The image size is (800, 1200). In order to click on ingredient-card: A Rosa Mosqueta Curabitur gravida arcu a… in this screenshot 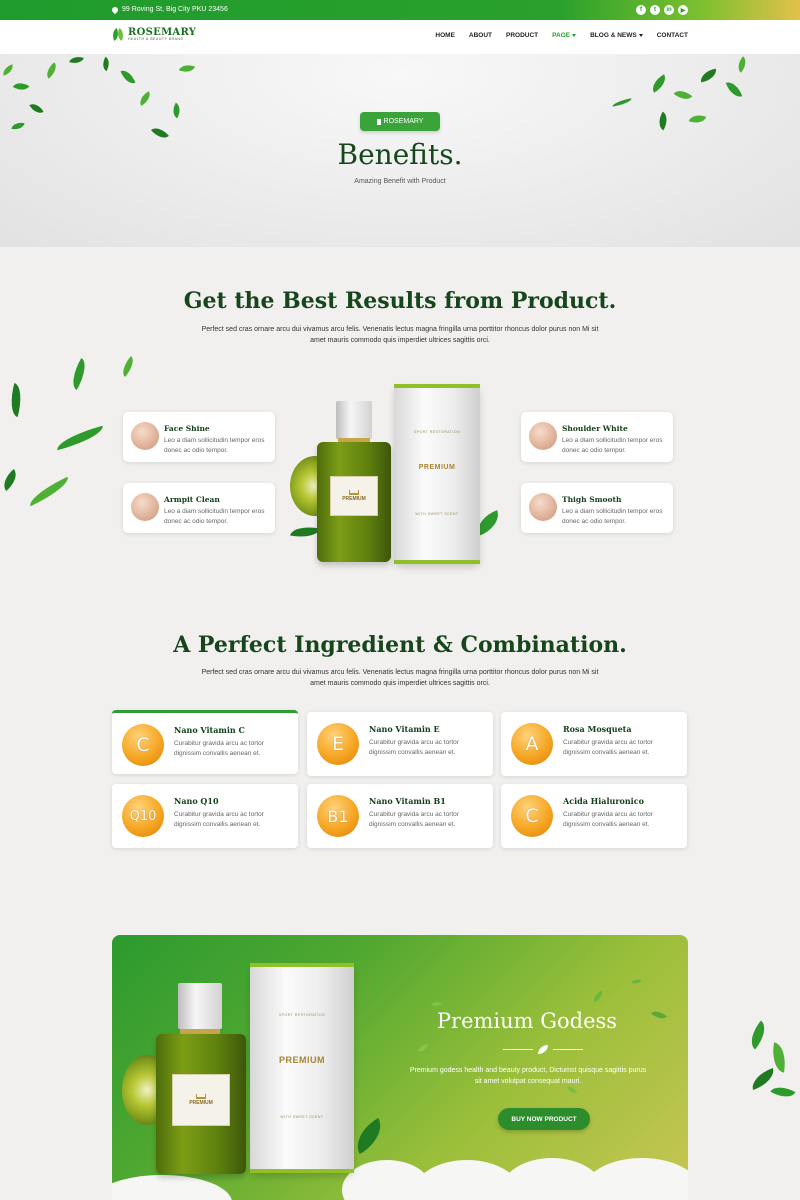, I will do `click(594, 744)`.